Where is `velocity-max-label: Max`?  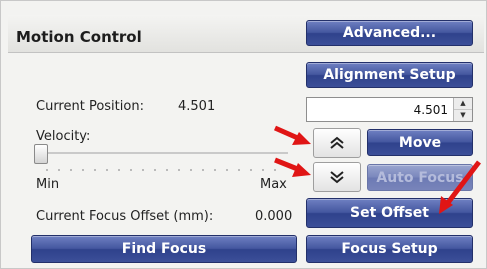 velocity-max-label: Max is located at coordinates (273, 184).